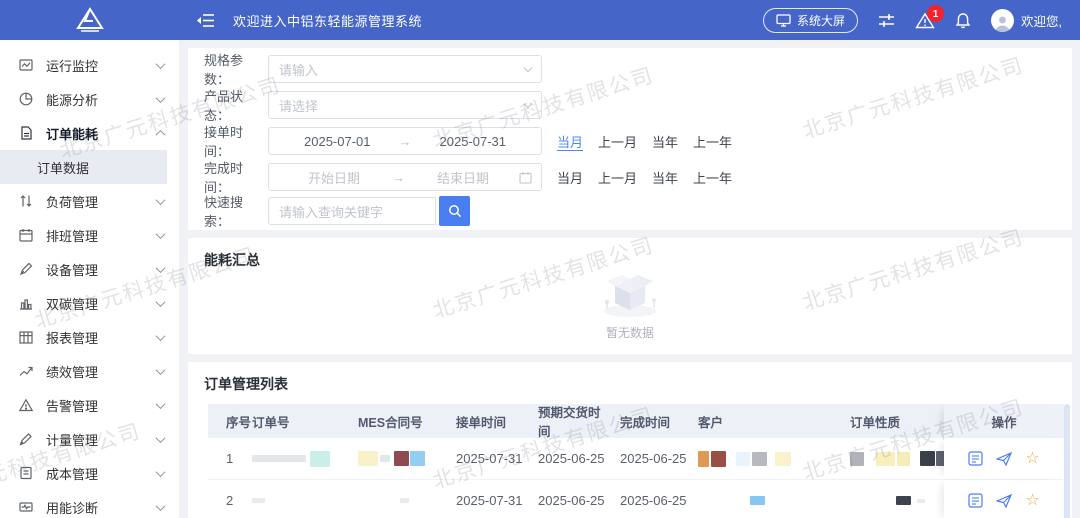  What do you see at coordinates (886, 20) in the screenshot?
I see `settings-sliders-icon` at bounding box center [886, 20].